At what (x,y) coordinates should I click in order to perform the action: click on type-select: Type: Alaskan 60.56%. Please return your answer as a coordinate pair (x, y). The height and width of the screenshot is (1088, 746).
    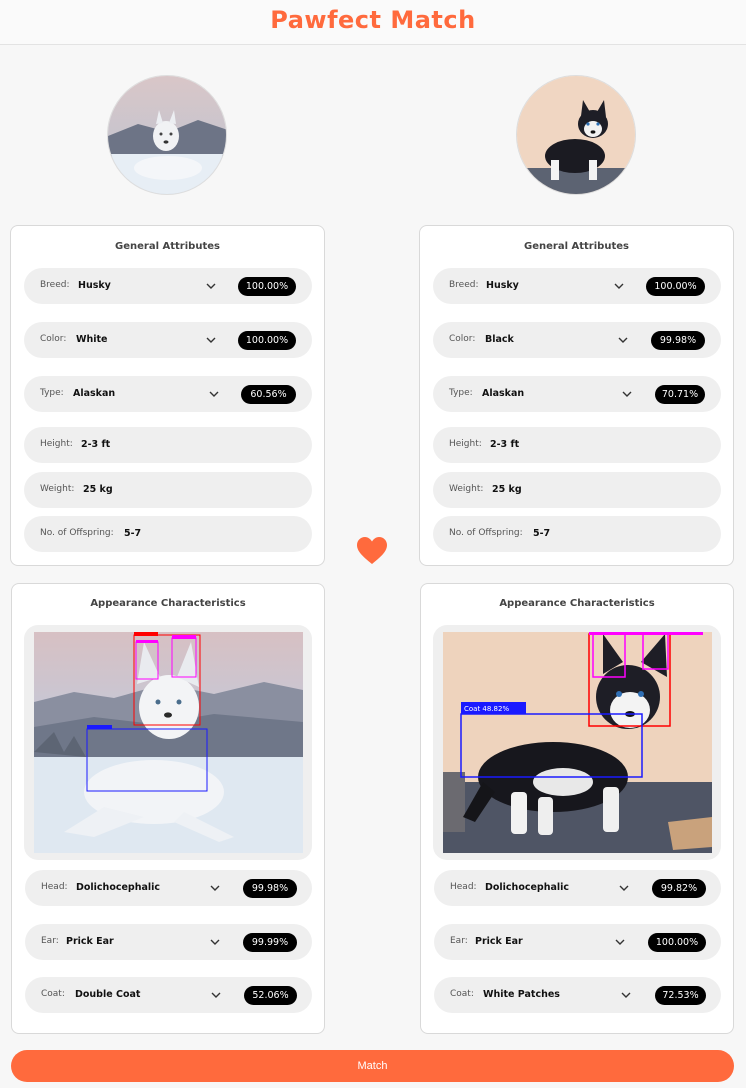
    Looking at the image, I should click on (168, 394).